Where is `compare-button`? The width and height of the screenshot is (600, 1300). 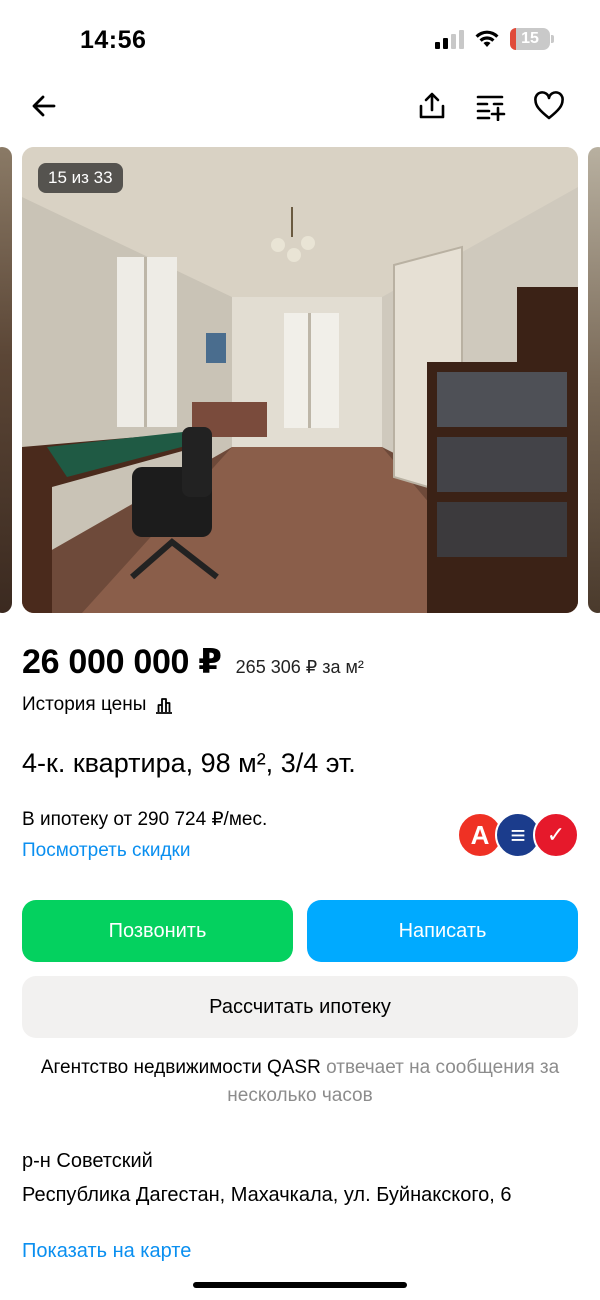
compare-button is located at coordinates (491, 106).